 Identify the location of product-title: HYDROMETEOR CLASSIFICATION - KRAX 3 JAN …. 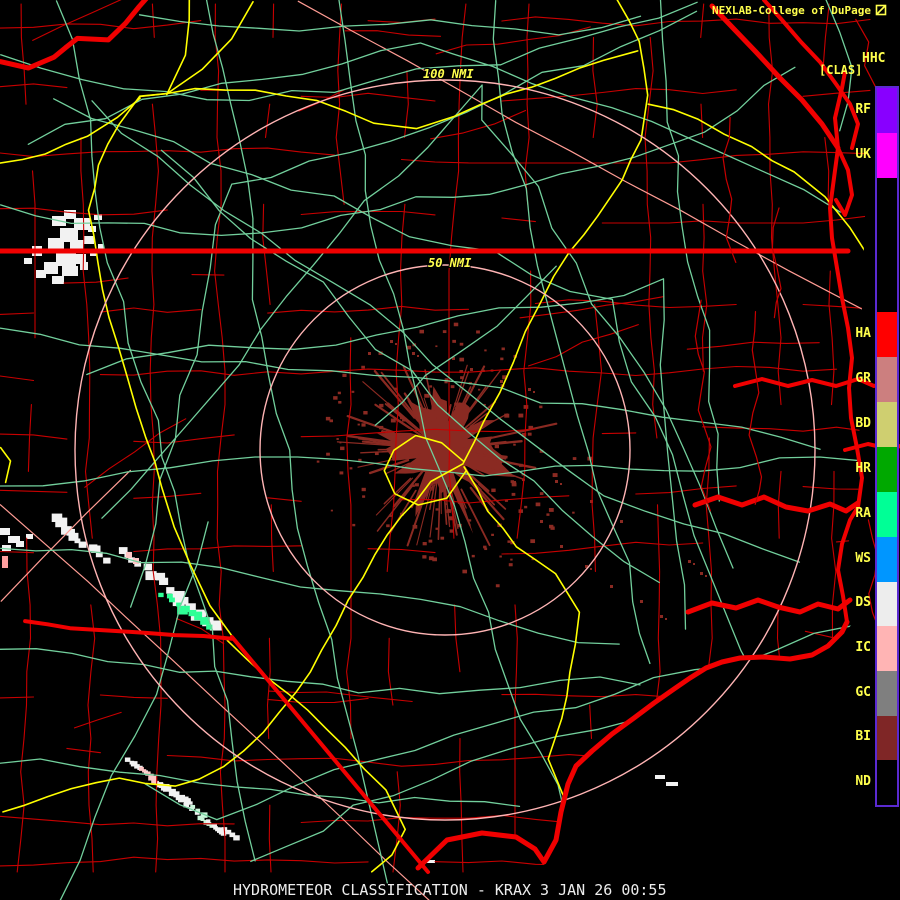
(450, 890).